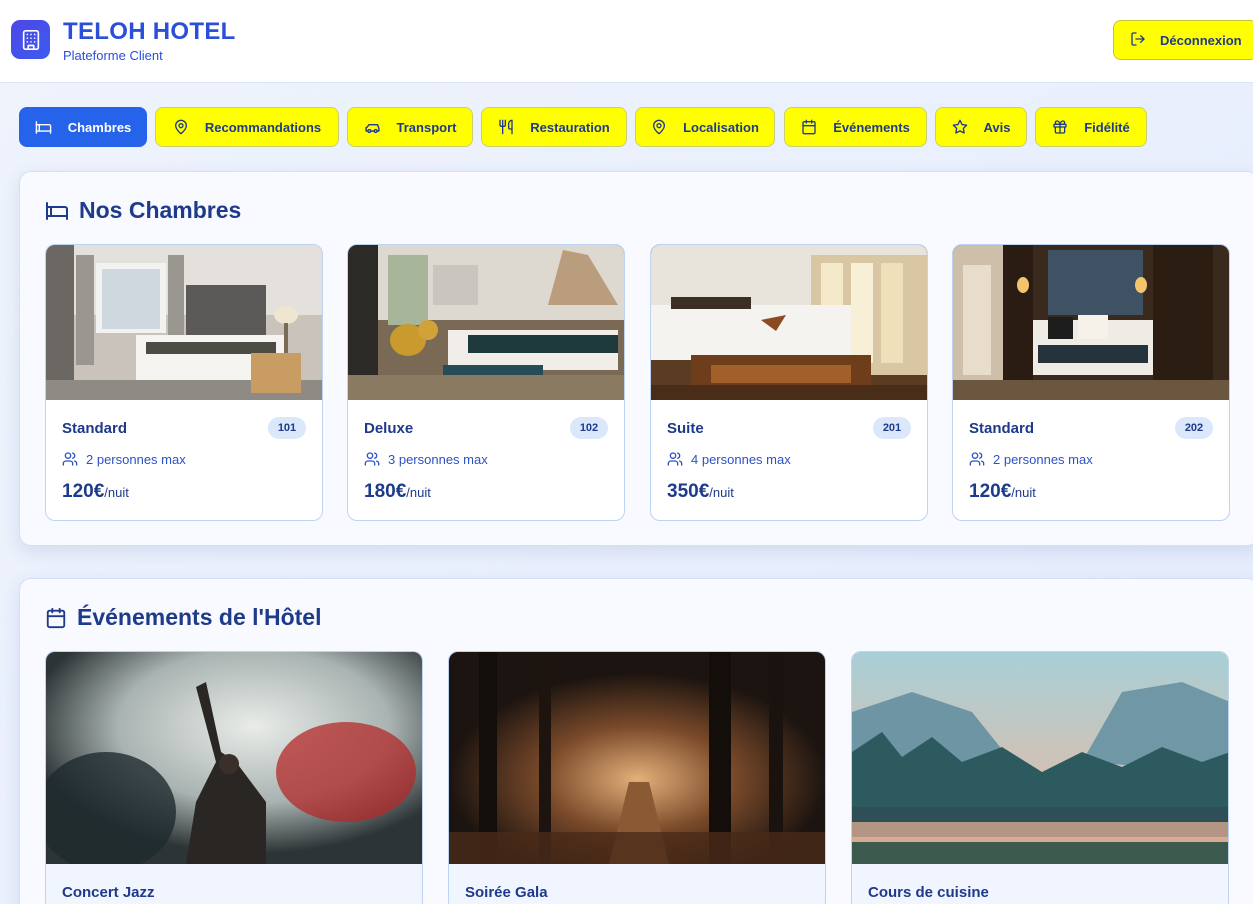 This screenshot has height=904, width=1253. I want to click on brand-subtitle: Plateforme Client, so click(113, 55).